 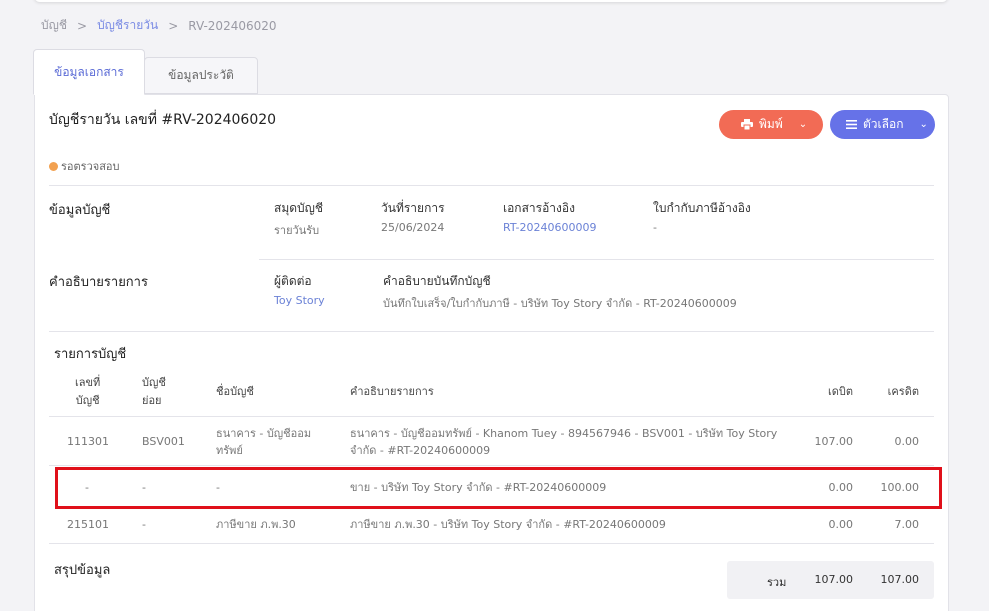 I want to click on row-account-name: ธนาคาร - บัญชีออม ทรัพย์, so click(x=263, y=442).